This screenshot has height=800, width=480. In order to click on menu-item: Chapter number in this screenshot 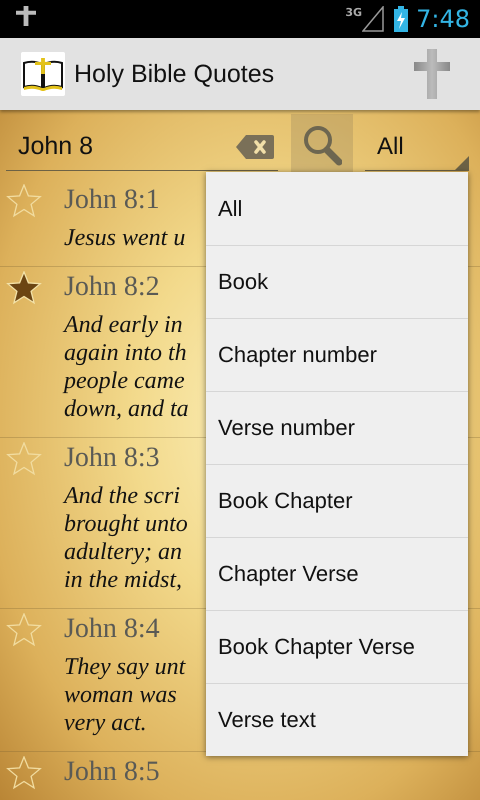, I will do `click(337, 354)`.